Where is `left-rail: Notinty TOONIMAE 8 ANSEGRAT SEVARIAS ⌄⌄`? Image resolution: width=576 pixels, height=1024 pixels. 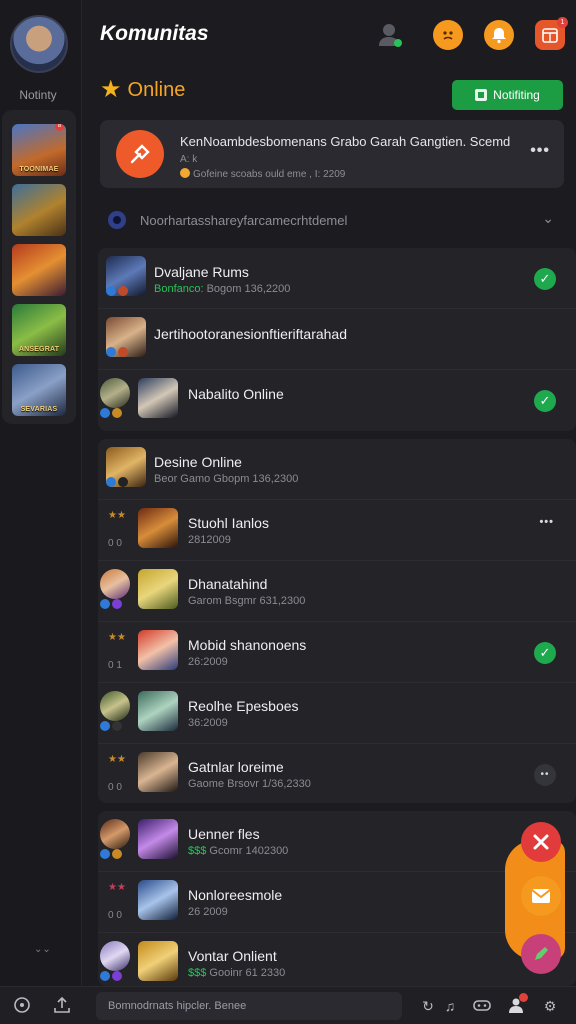 left-rail: Notinty TOONIMAE 8 ANSEGRAT SEVARIAS ⌄⌄ is located at coordinates (41, 495).